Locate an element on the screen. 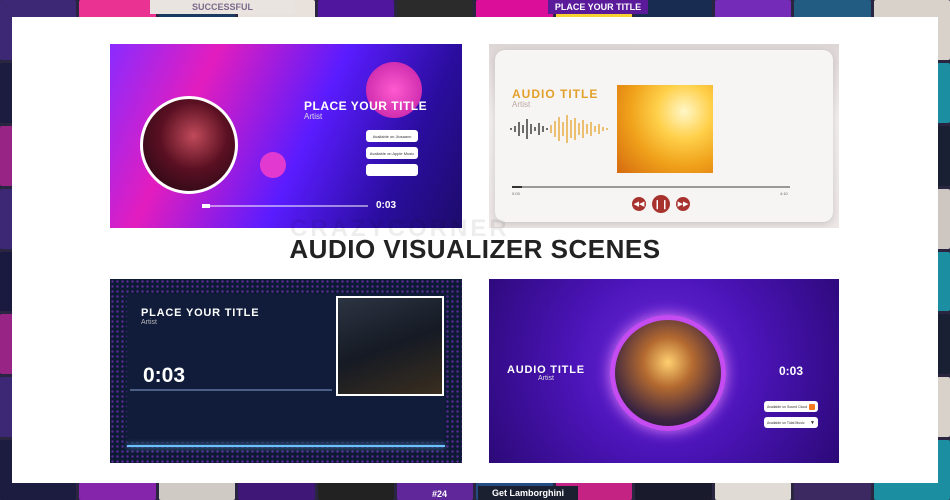 The image size is (950, 500). avatar is located at coordinates (189, 145).